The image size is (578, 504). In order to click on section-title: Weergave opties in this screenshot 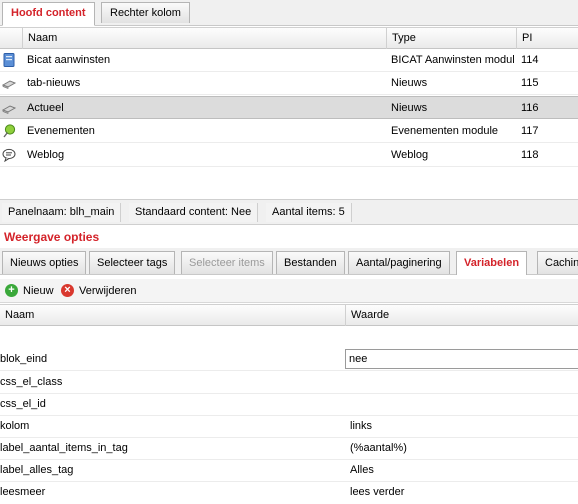, I will do `click(52, 237)`.